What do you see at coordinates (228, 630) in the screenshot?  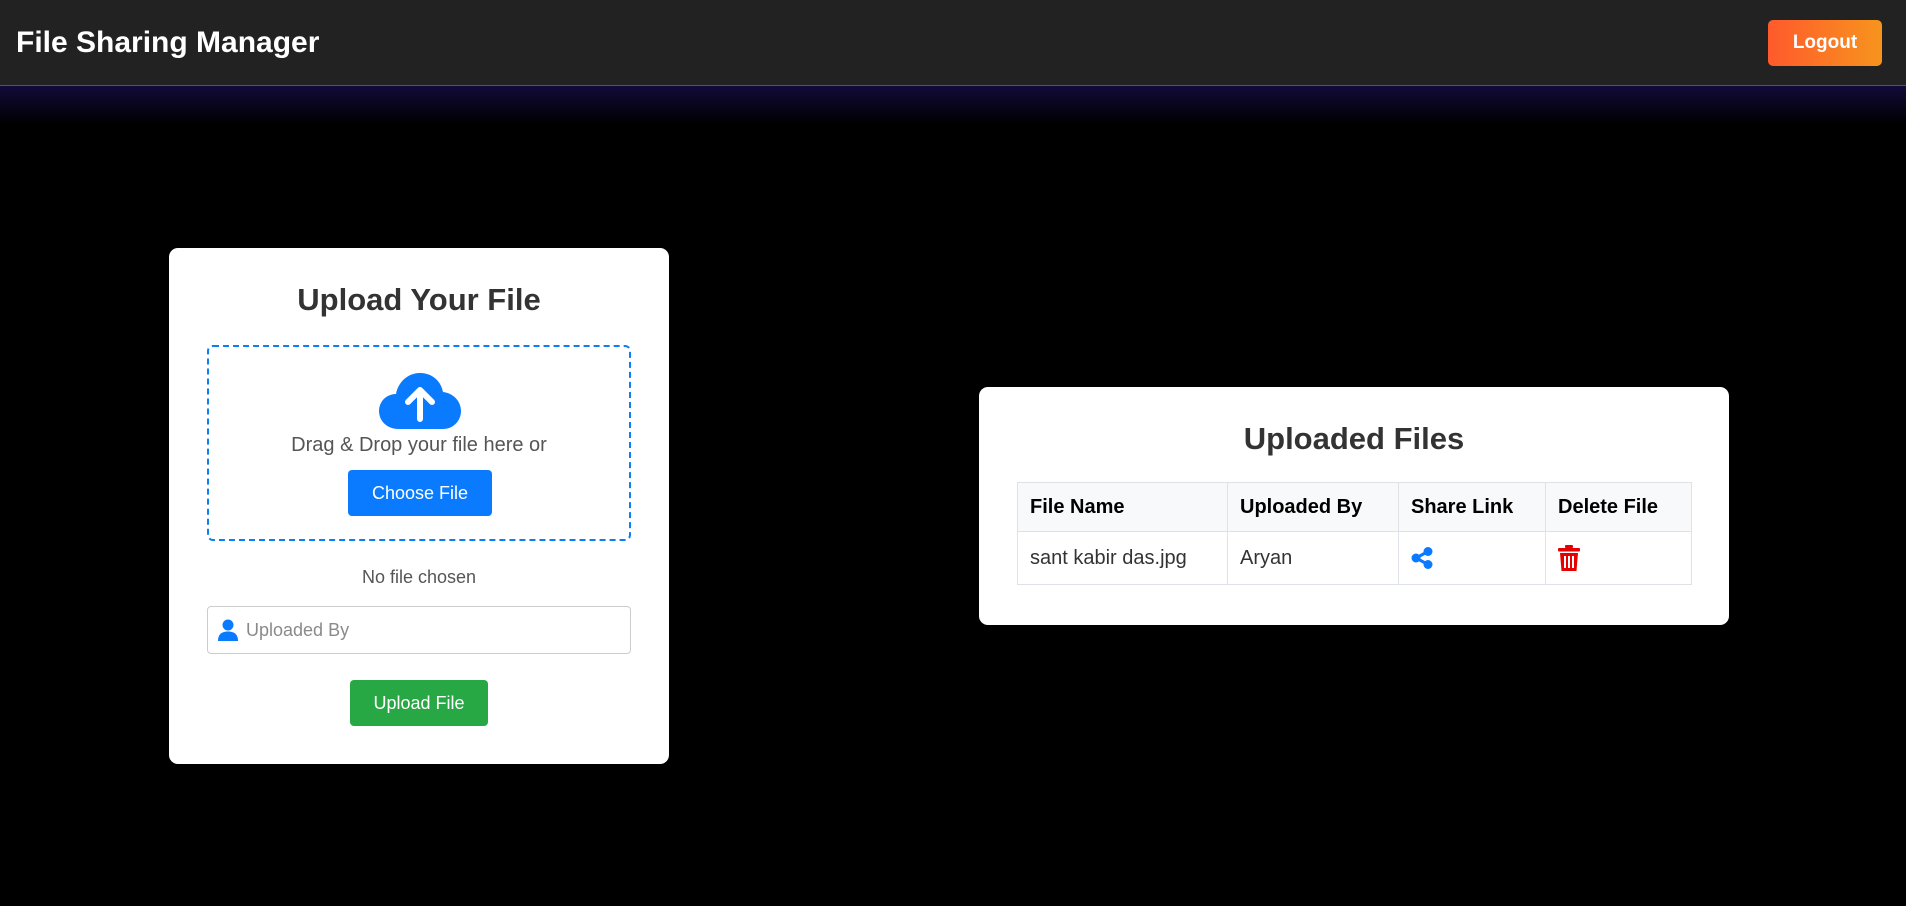 I see `user-icon` at bounding box center [228, 630].